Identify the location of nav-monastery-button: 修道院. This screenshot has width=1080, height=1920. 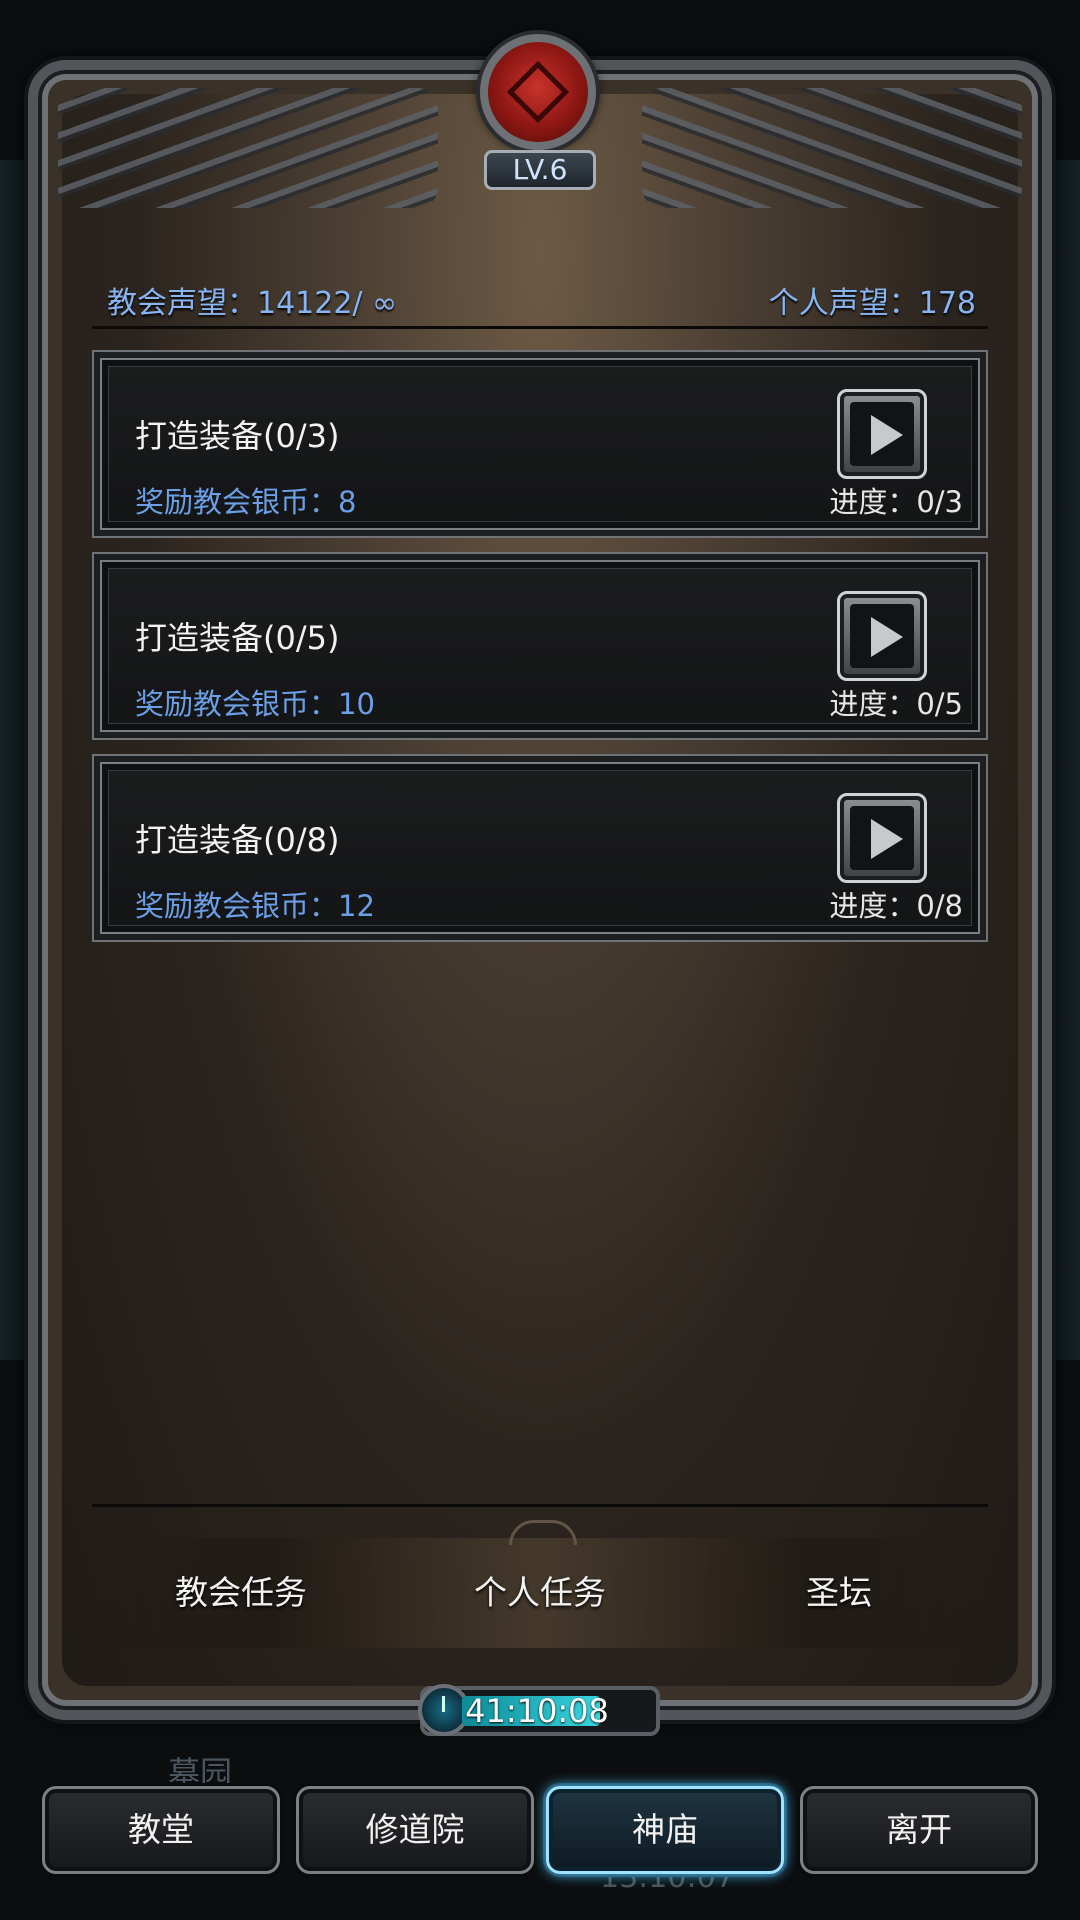
(415, 1830).